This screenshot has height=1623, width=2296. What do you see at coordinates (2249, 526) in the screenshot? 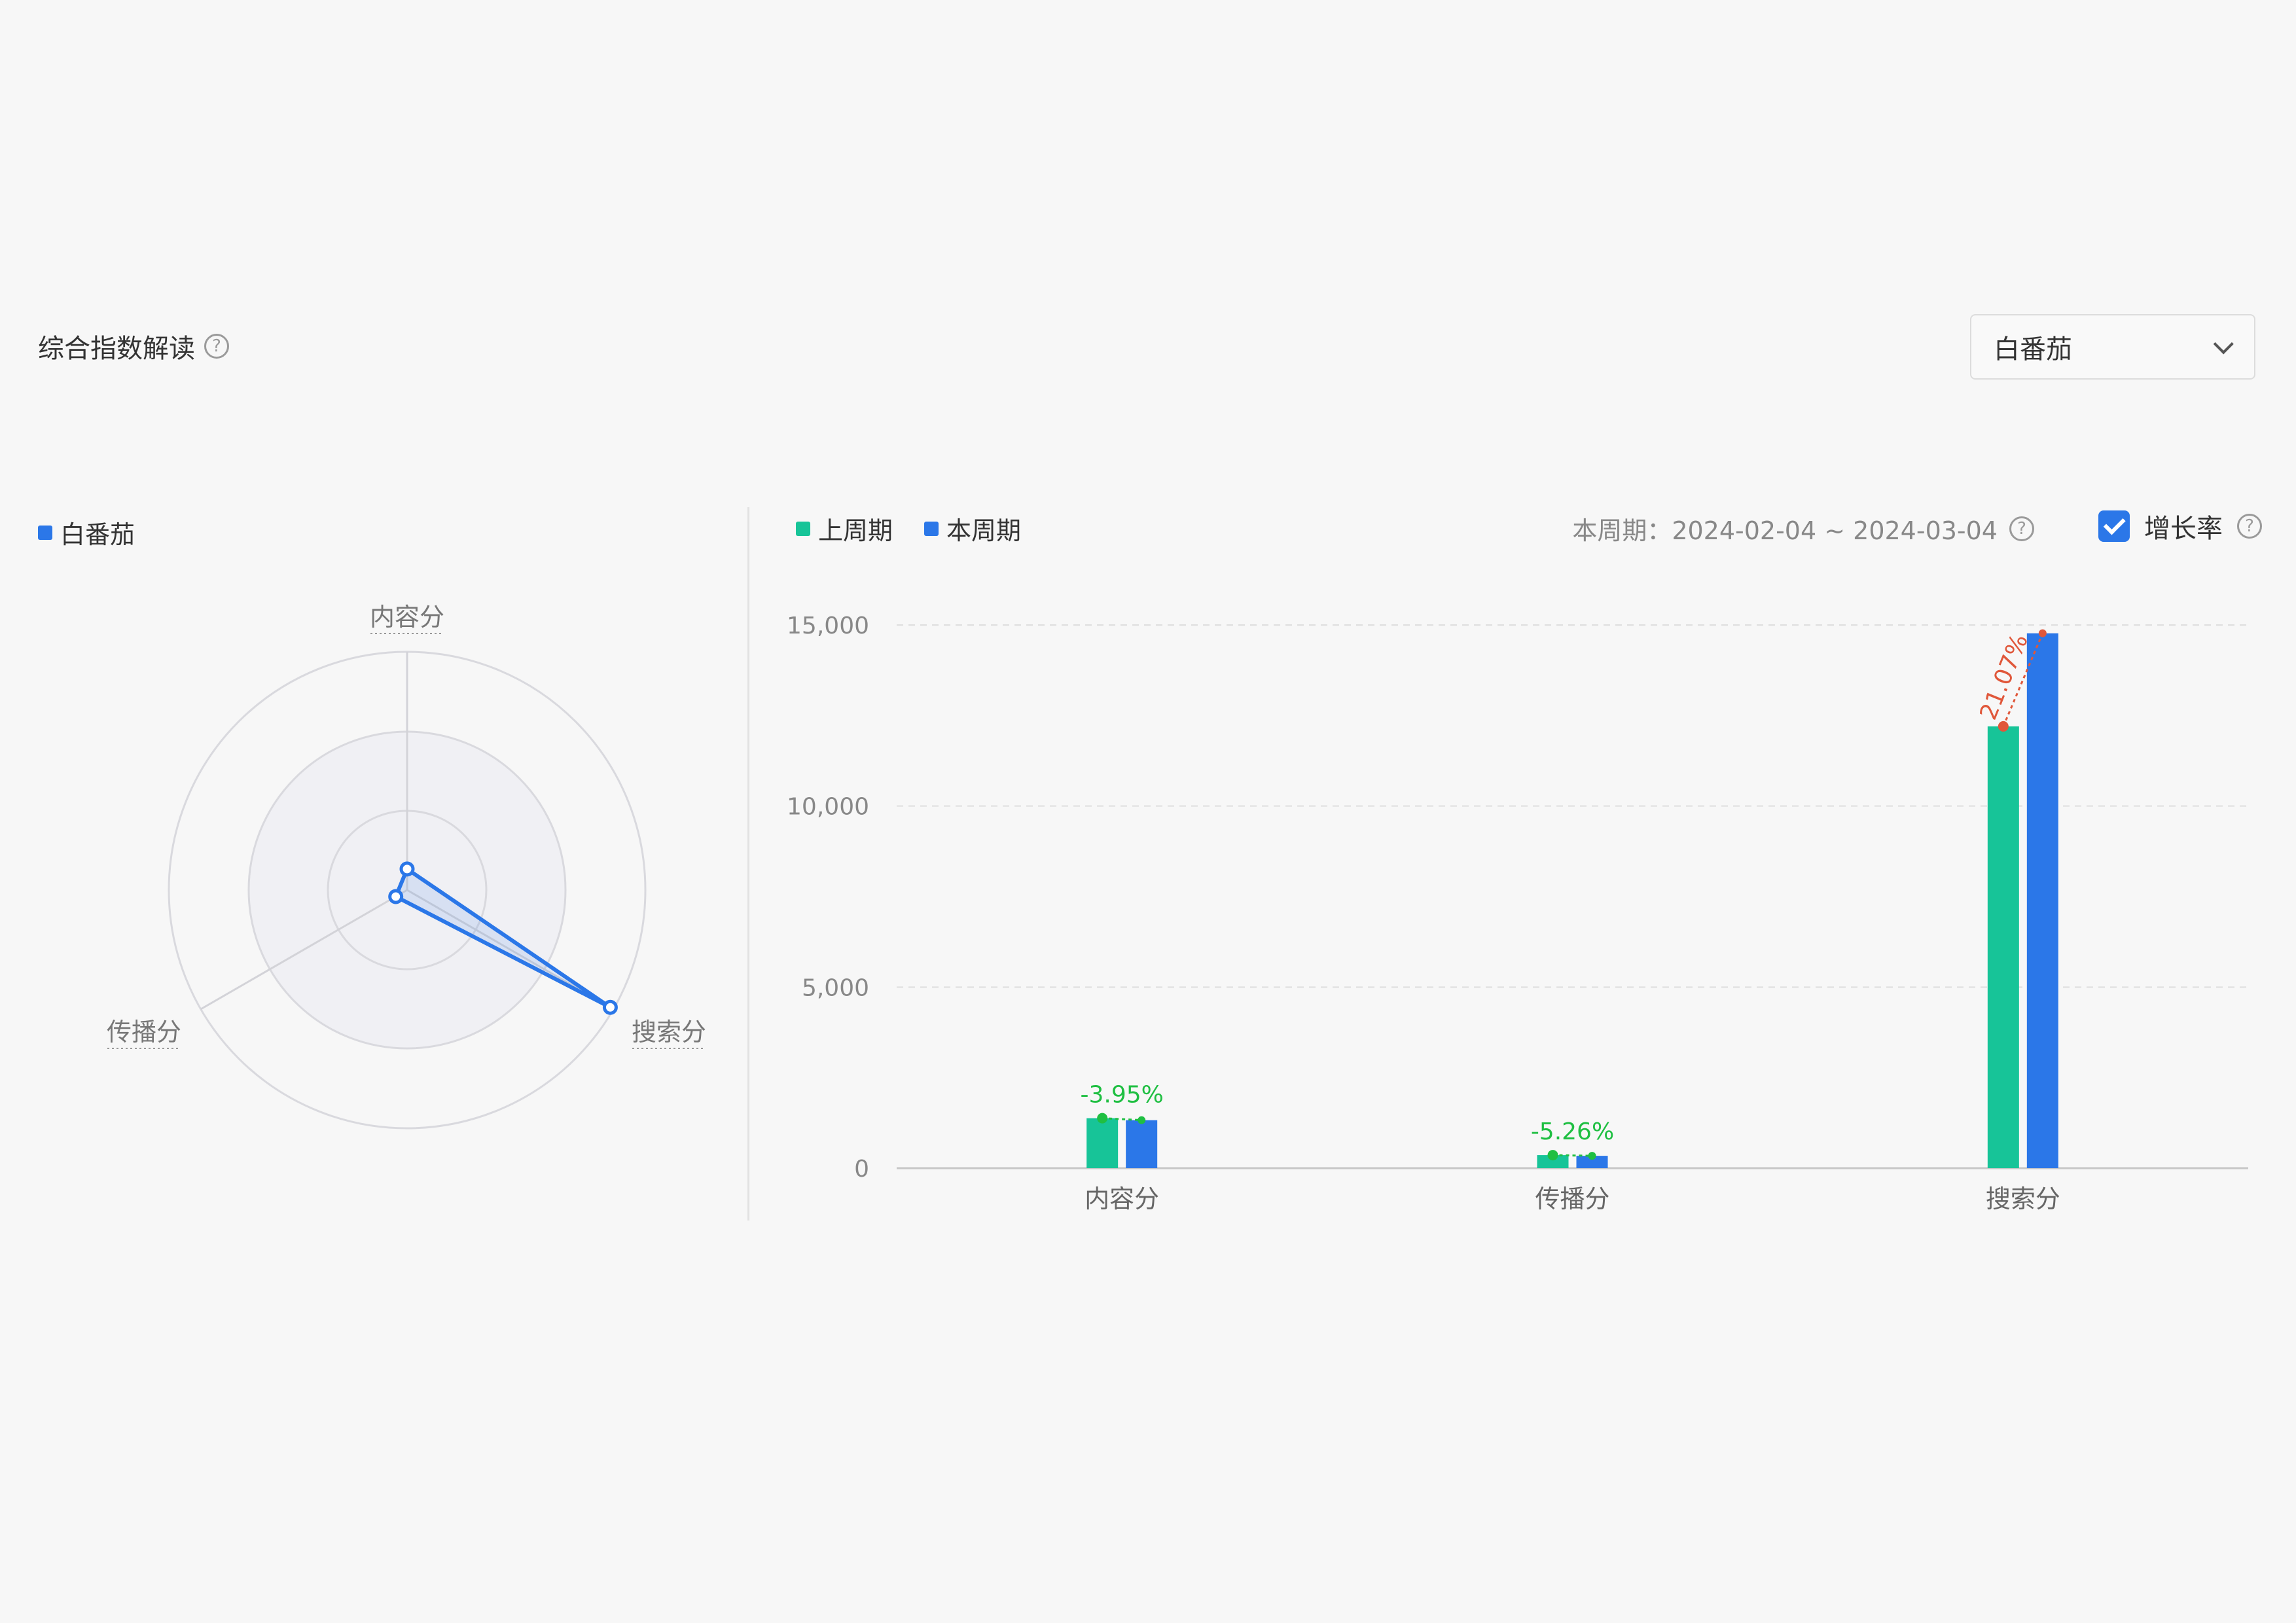
I see `growth-help-icon: ?` at bounding box center [2249, 526].